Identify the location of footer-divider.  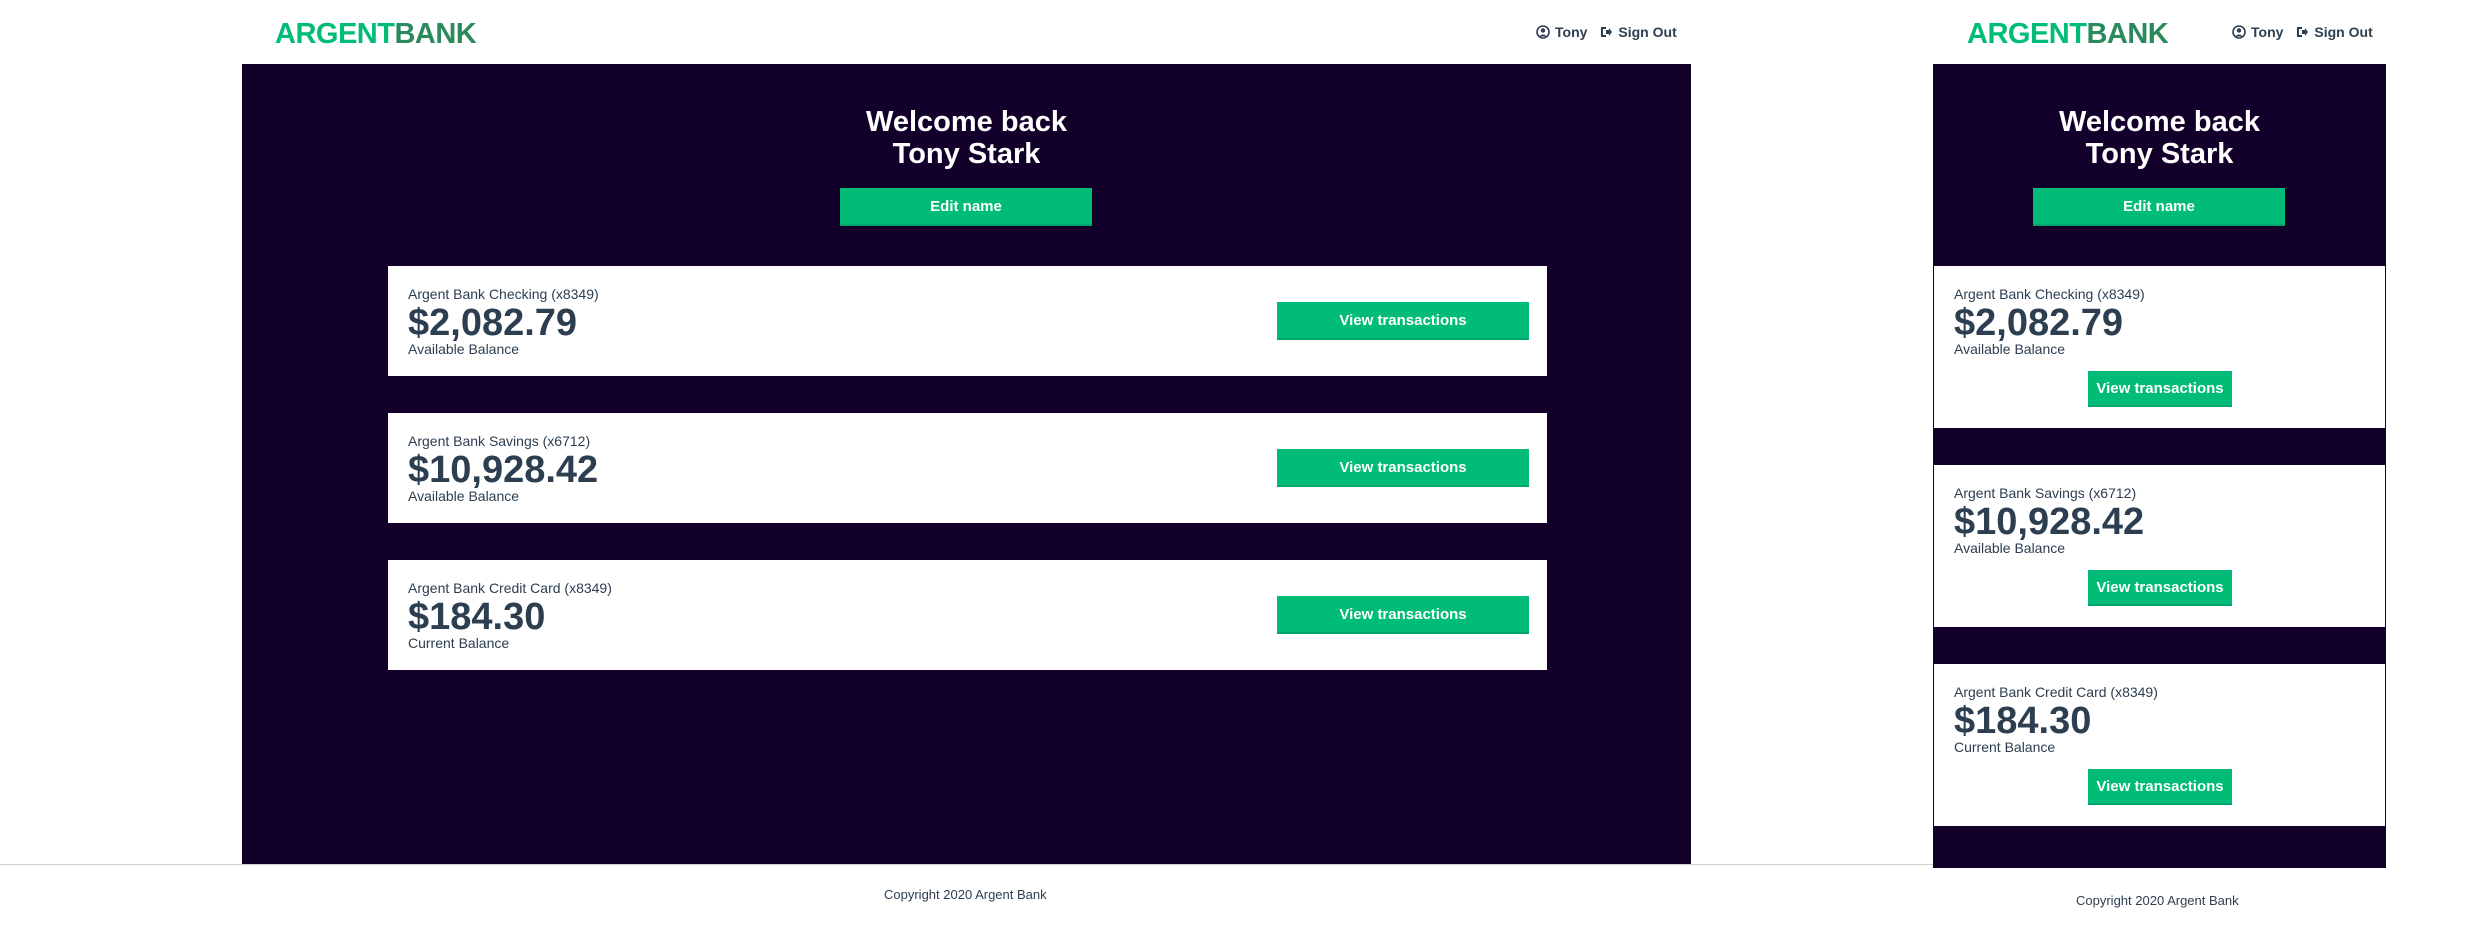
(971, 864).